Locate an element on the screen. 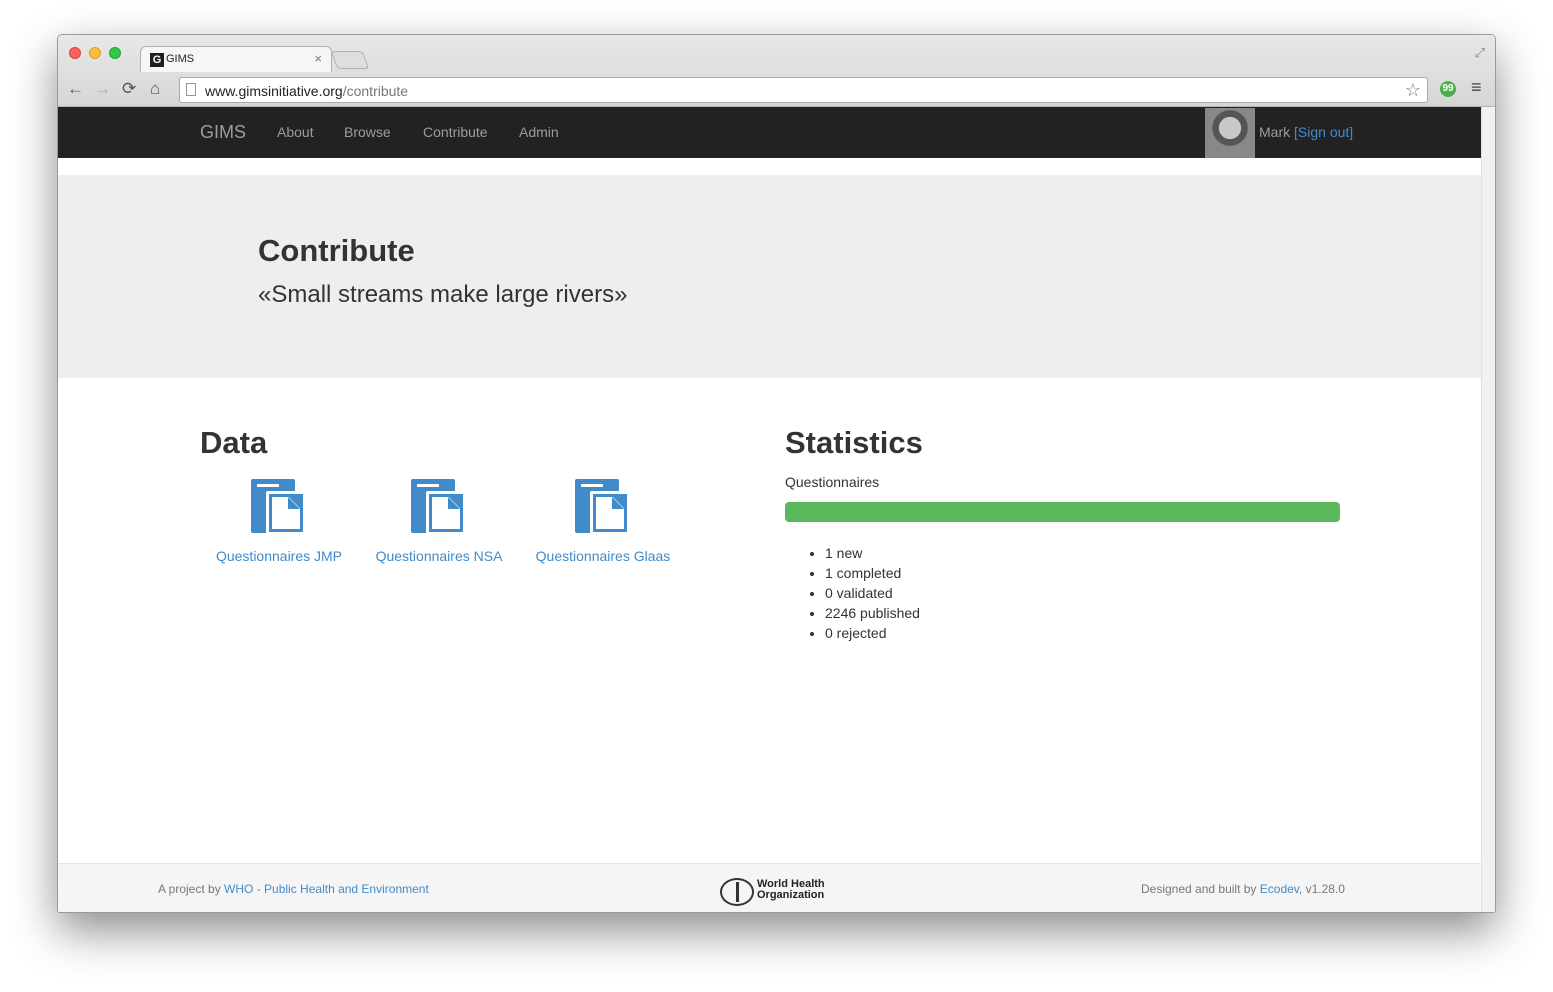  page-icon is located at coordinates (191, 89).